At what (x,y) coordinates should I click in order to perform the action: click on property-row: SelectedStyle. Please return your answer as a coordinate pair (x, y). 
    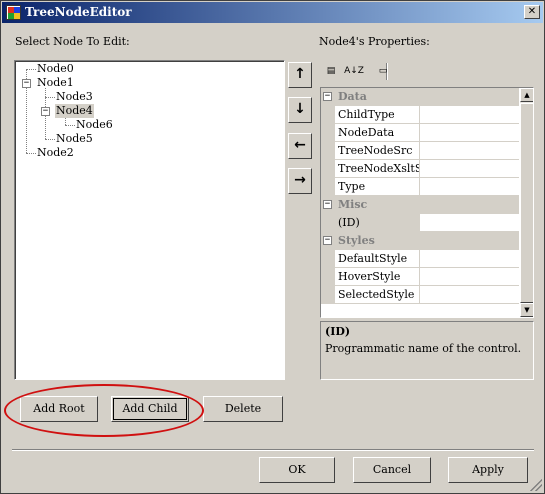
    Looking at the image, I should click on (420, 295).